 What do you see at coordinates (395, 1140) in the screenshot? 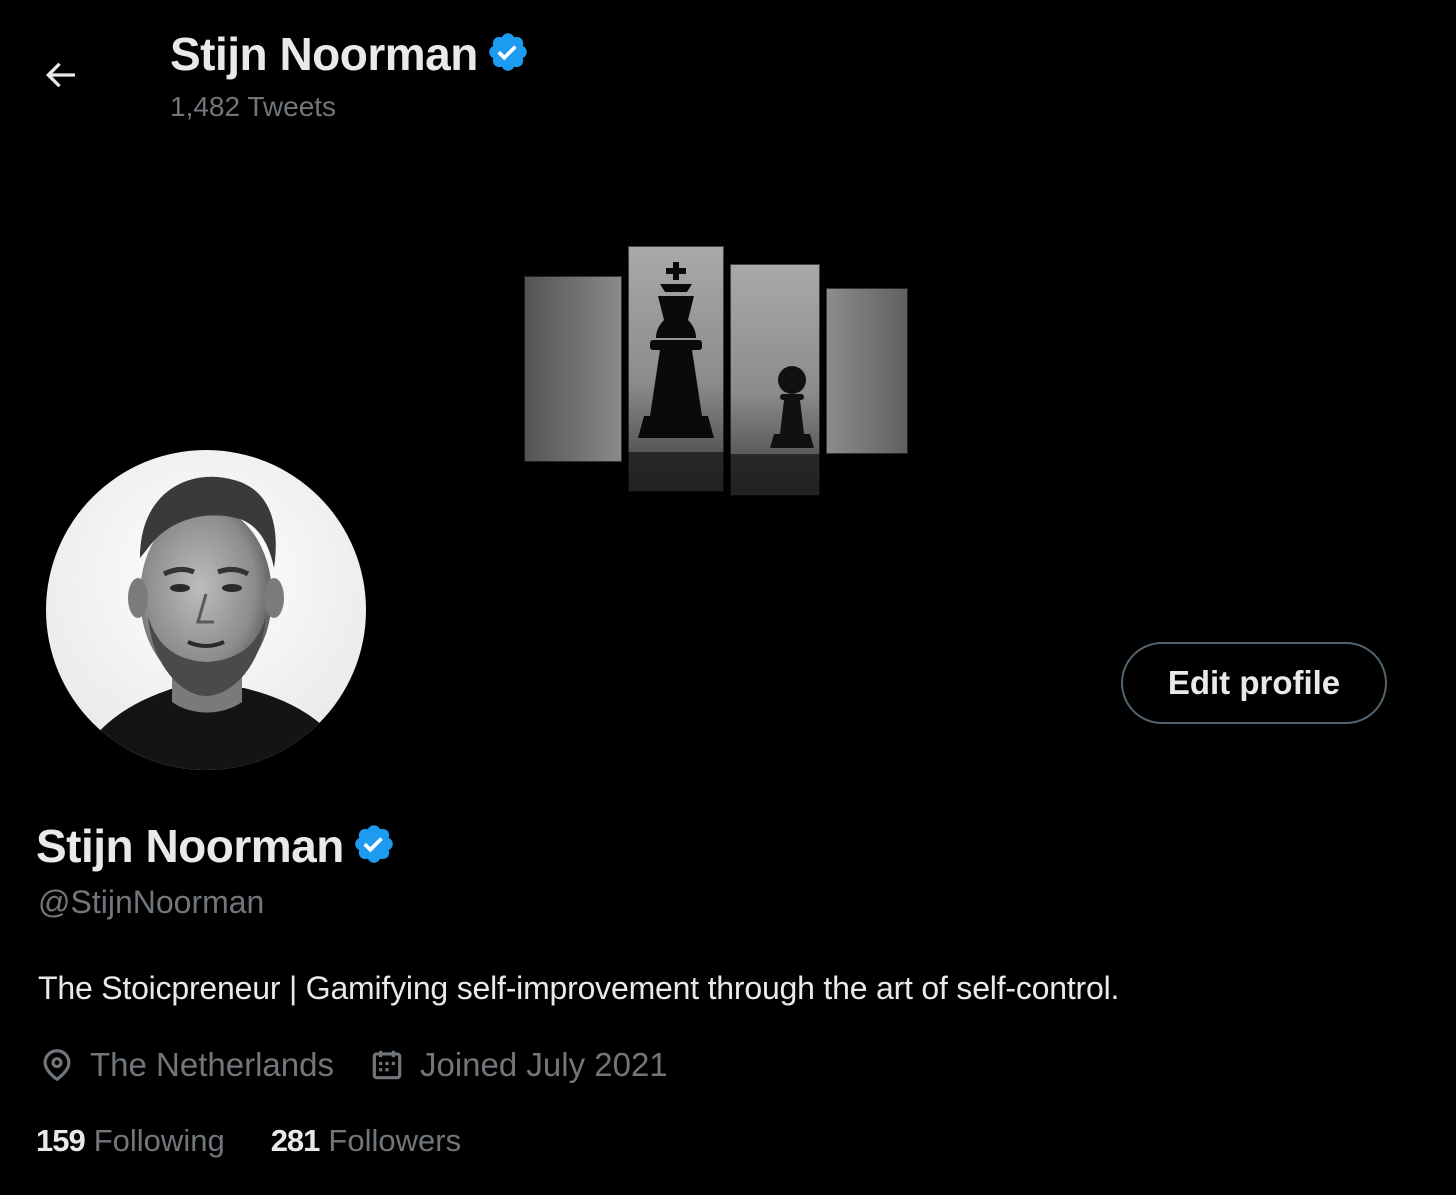
I see `followers-label: Followers` at bounding box center [395, 1140].